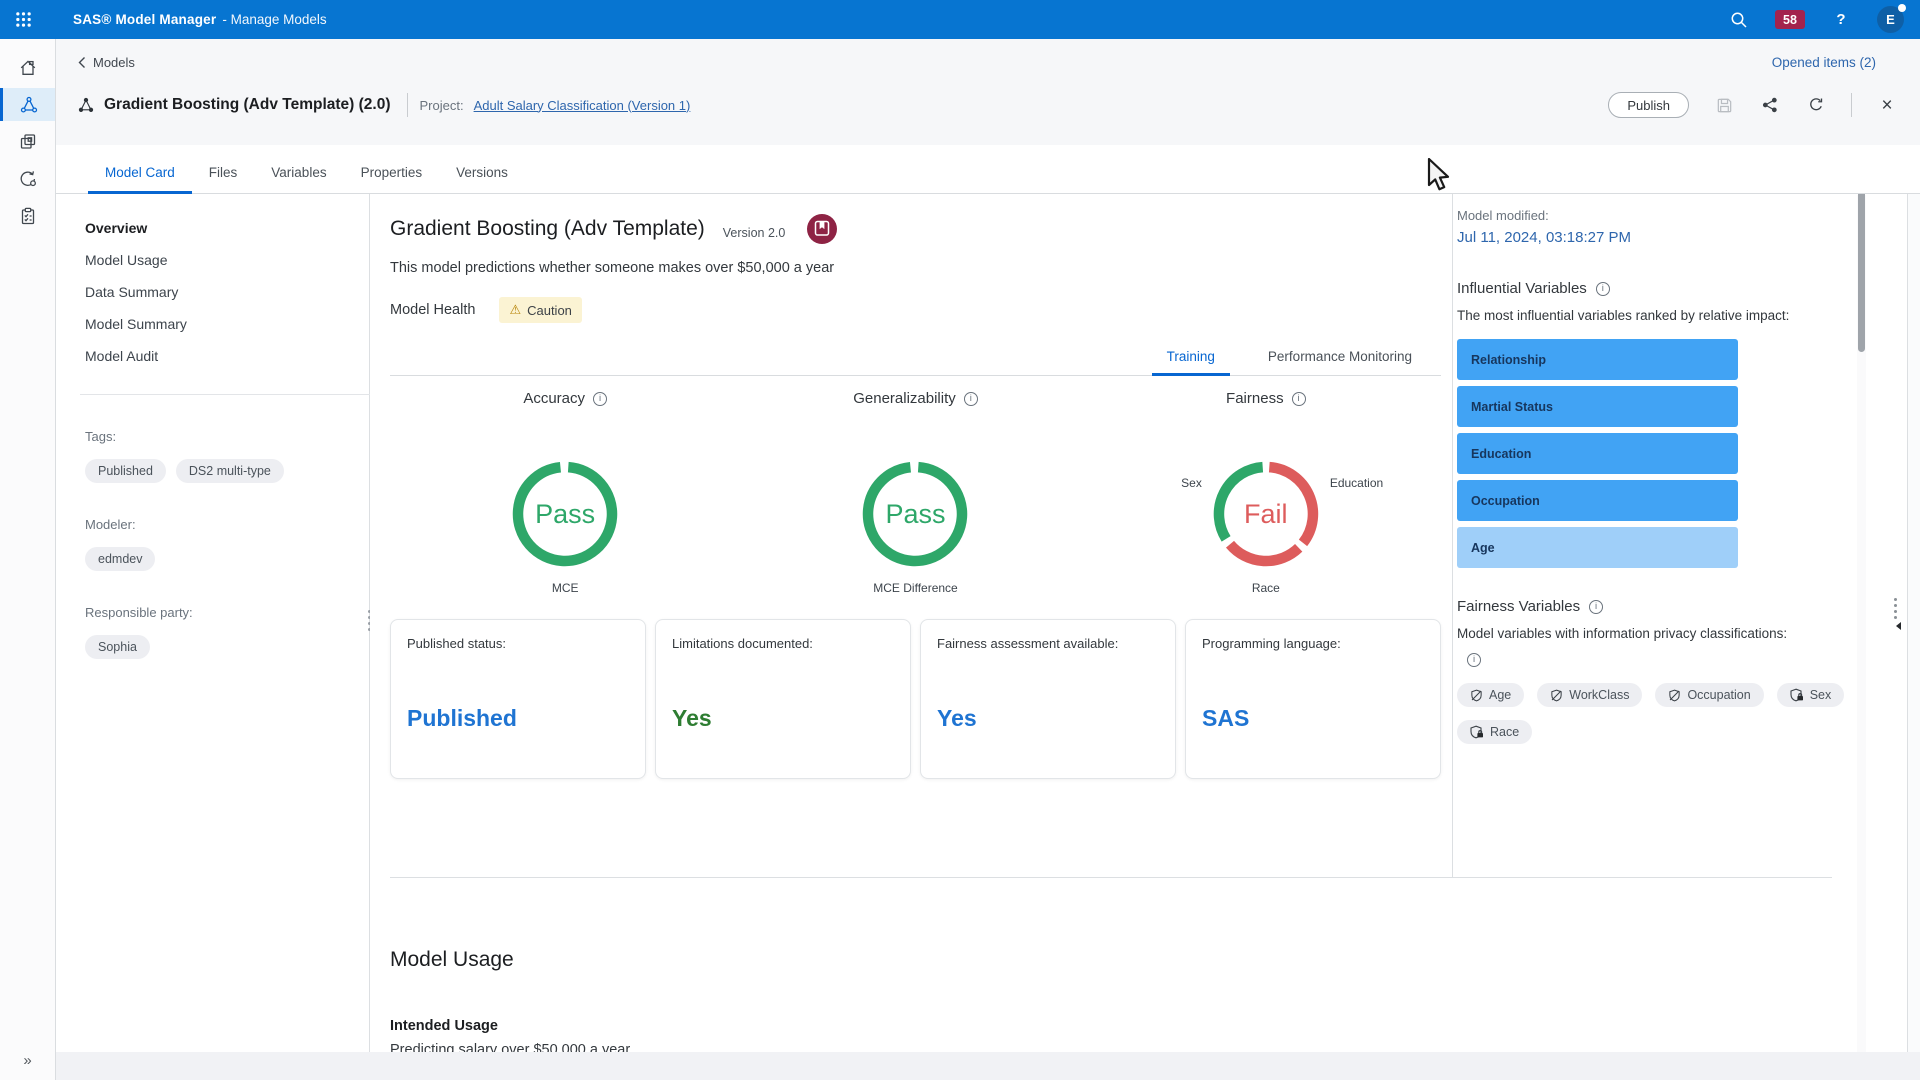 The width and height of the screenshot is (1920, 1080). I want to click on breadcrumb: Models, so click(106, 62).